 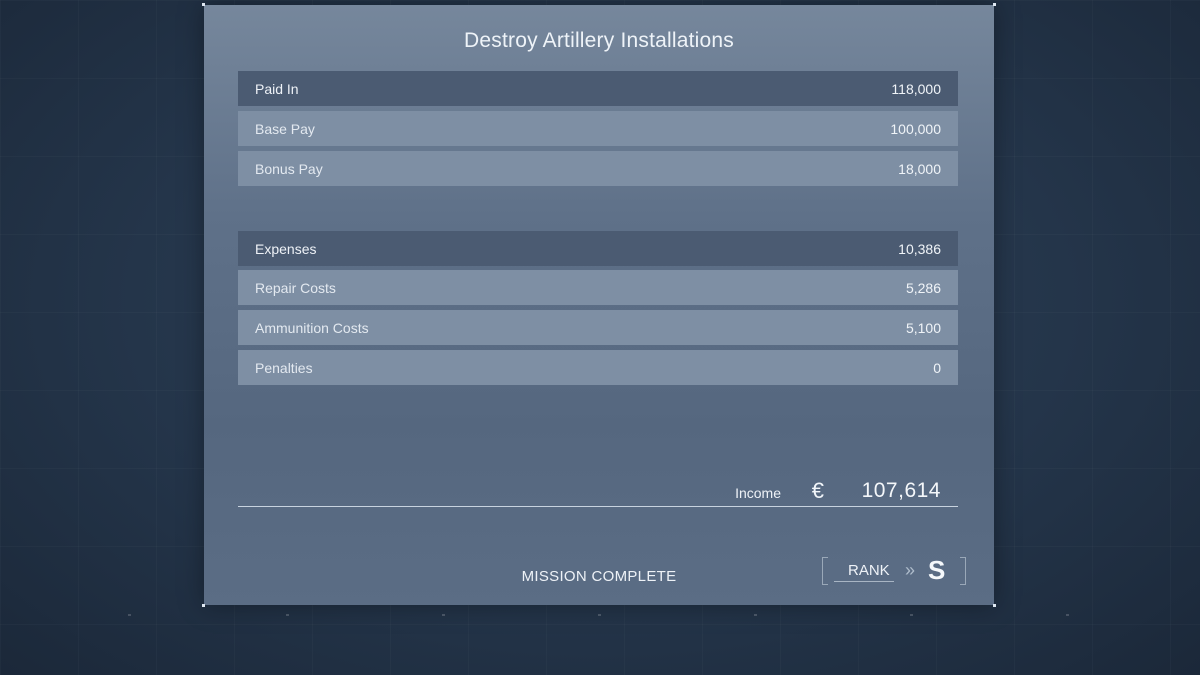 What do you see at coordinates (864, 581) in the screenshot?
I see `rank-underline` at bounding box center [864, 581].